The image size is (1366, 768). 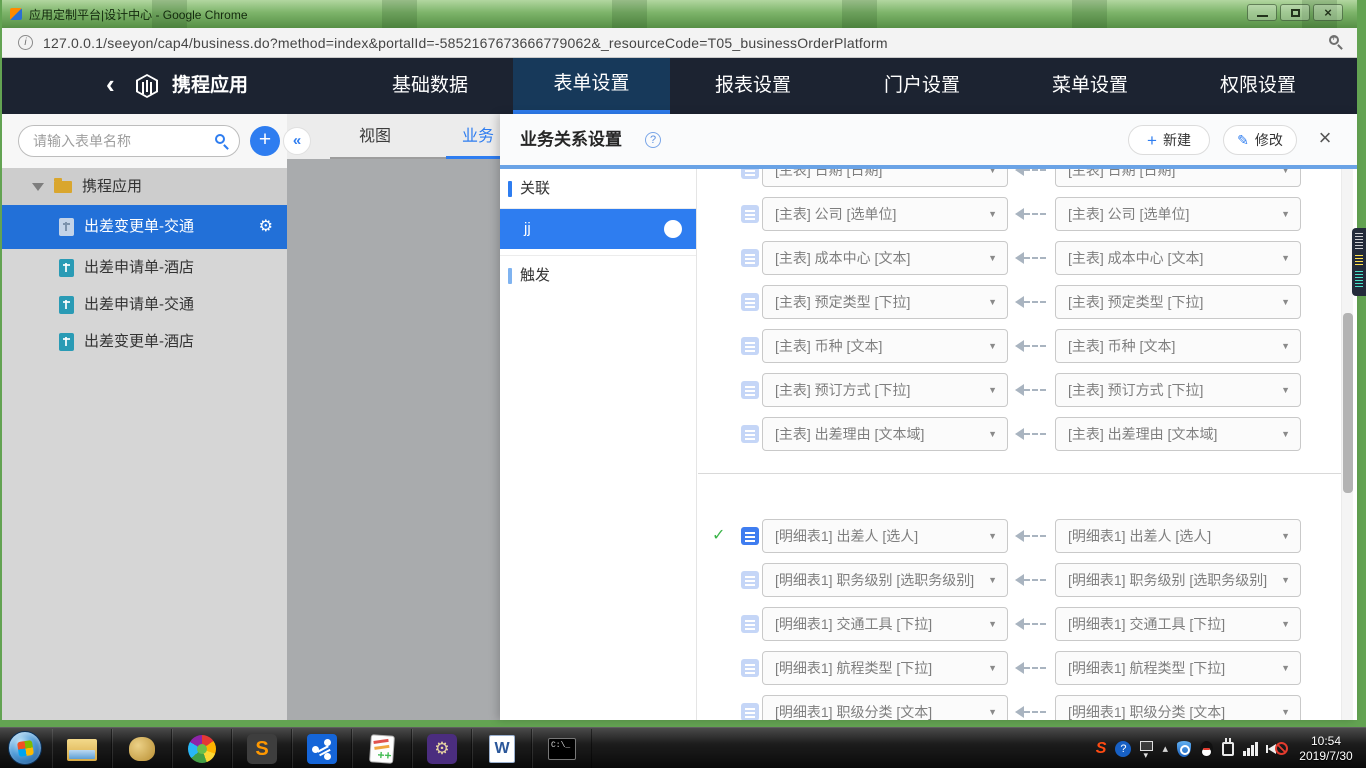 What do you see at coordinates (142, 748) in the screenshot?
I see `taskbar-item-navicat` at bounding box center [142, 748].